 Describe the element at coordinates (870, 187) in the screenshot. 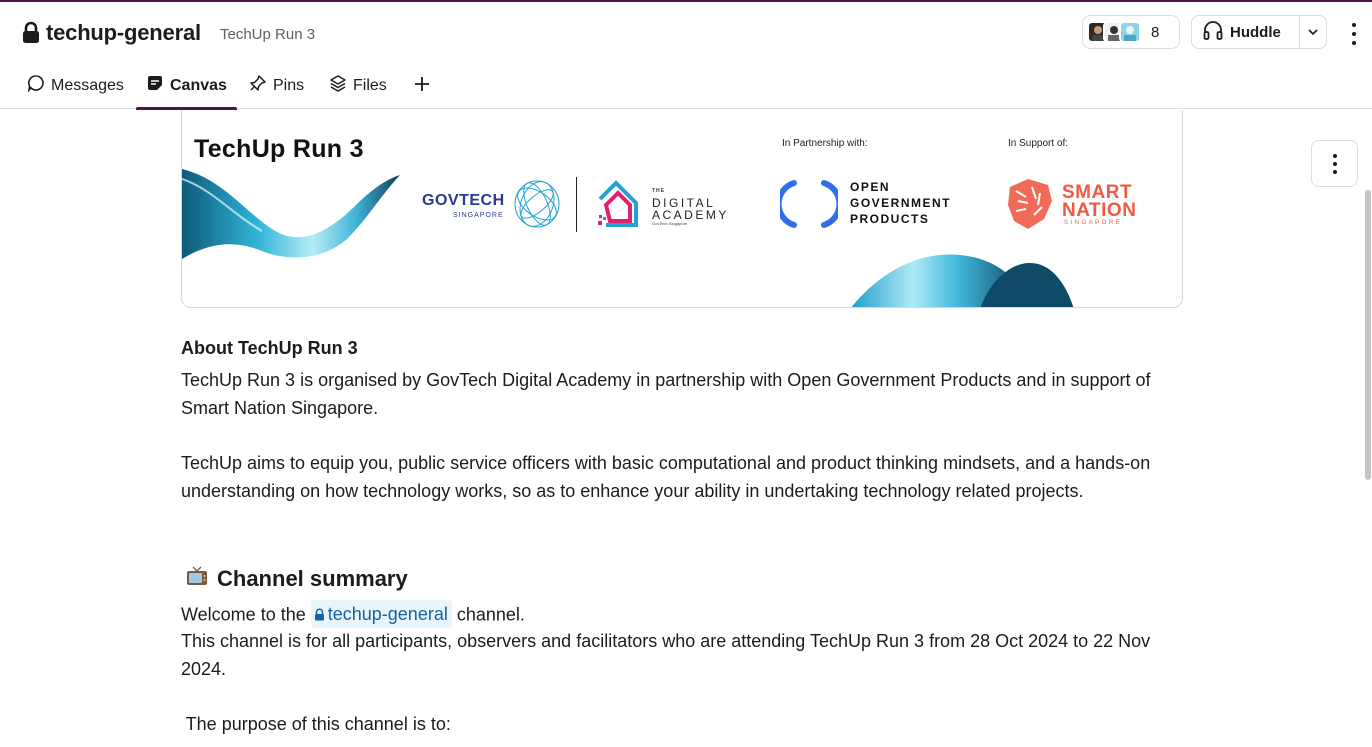

I see `ogp-line1: OPEN` at that location.